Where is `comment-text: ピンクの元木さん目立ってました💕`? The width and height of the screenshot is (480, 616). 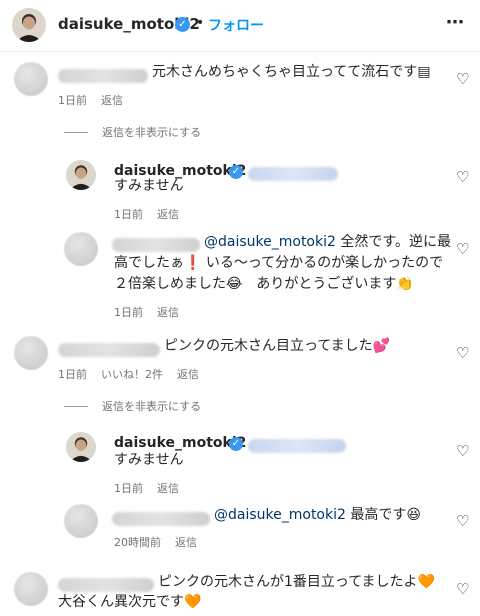
comment-text: ピンクの元木さん目立ってました💕 is located at coordinates (277, 346).